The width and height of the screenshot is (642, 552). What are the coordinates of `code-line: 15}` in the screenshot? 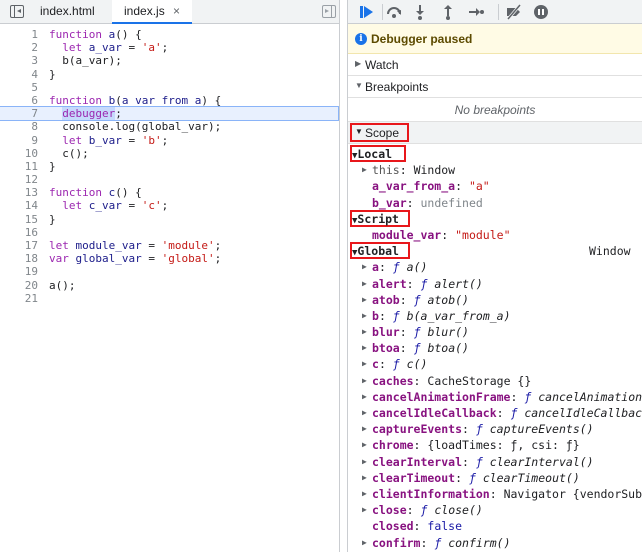 It's located at (169, 219).